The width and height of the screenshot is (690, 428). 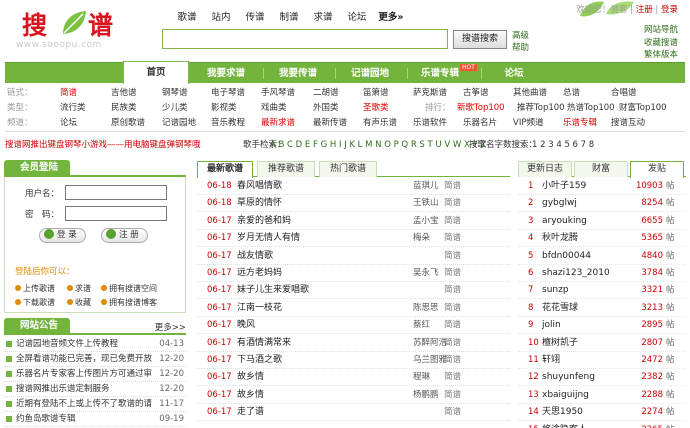 What do you see at coordinates (330, 123) in the screenshot?
I see `link-latest-upload: 最新传谱` at bounding box center [330, 123].